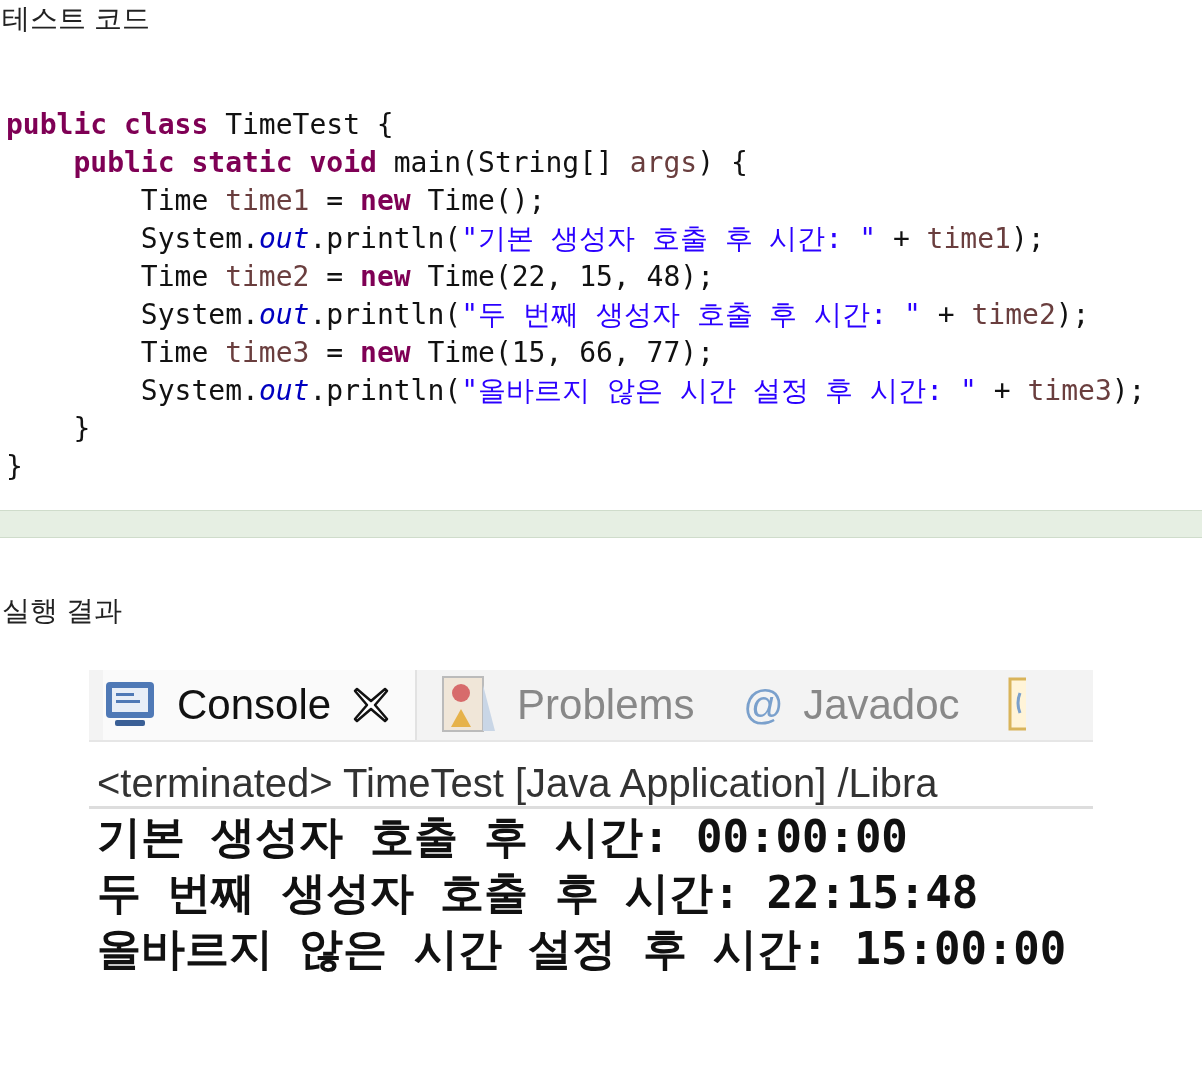 Image resolution: width=1202 pixels, height=1082 pixels. I want to click on code-line: Time time3 = new Time(15, 66, 77);, so click(427, 353).